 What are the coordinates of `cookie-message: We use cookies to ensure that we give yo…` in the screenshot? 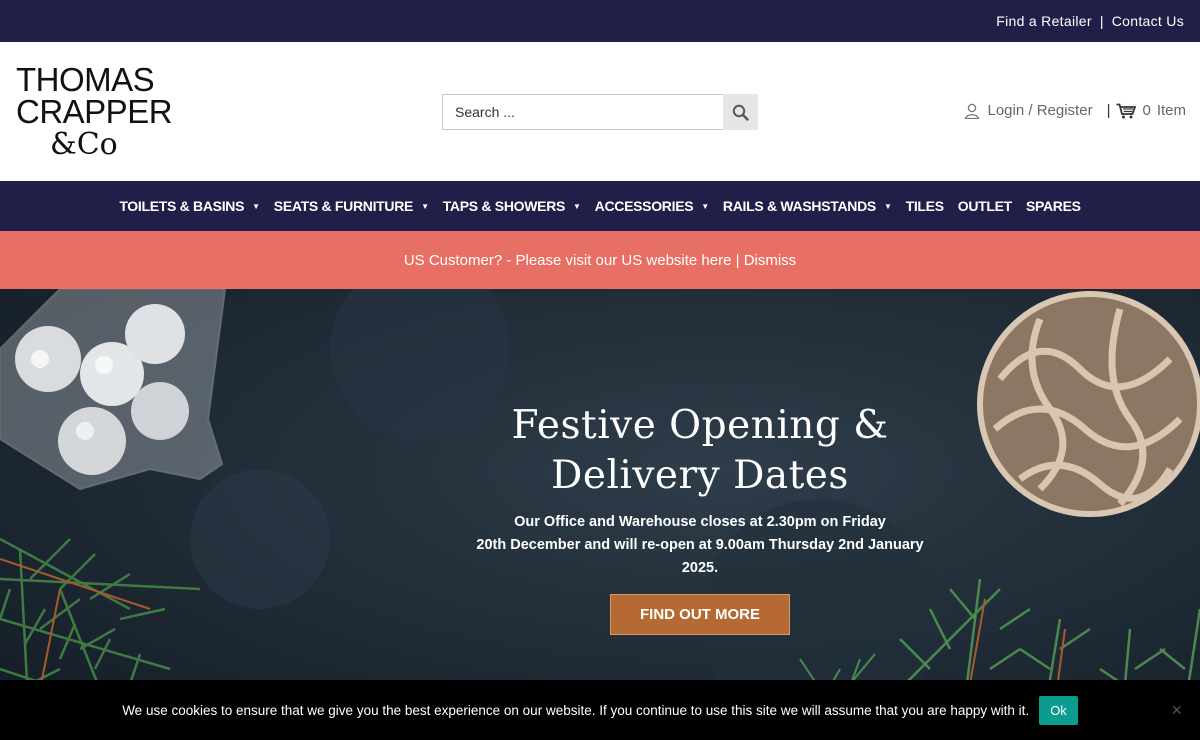 It's located at (576, 710).